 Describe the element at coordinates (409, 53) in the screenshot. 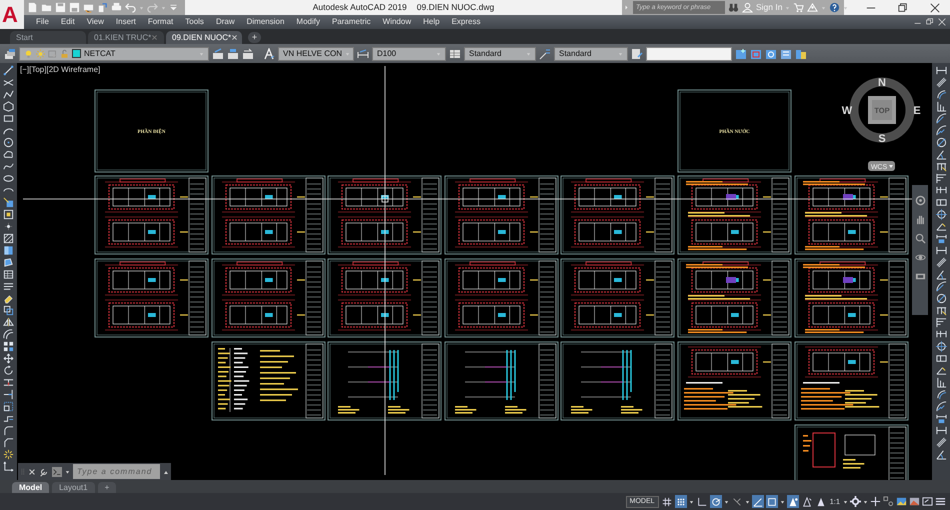

I see `dimension-style-dropdown: D100` at that location.